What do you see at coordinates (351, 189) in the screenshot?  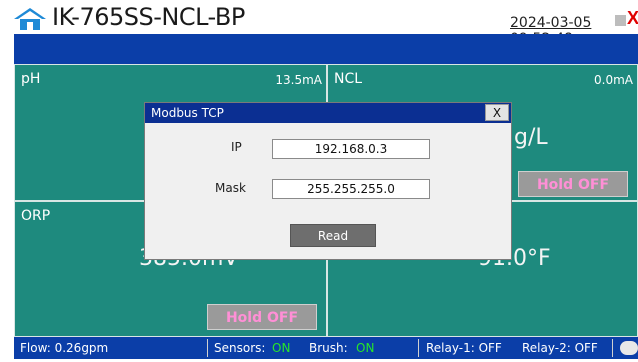 I see `mask-field: 255.255.255.0` at bounding box center [351, 189].